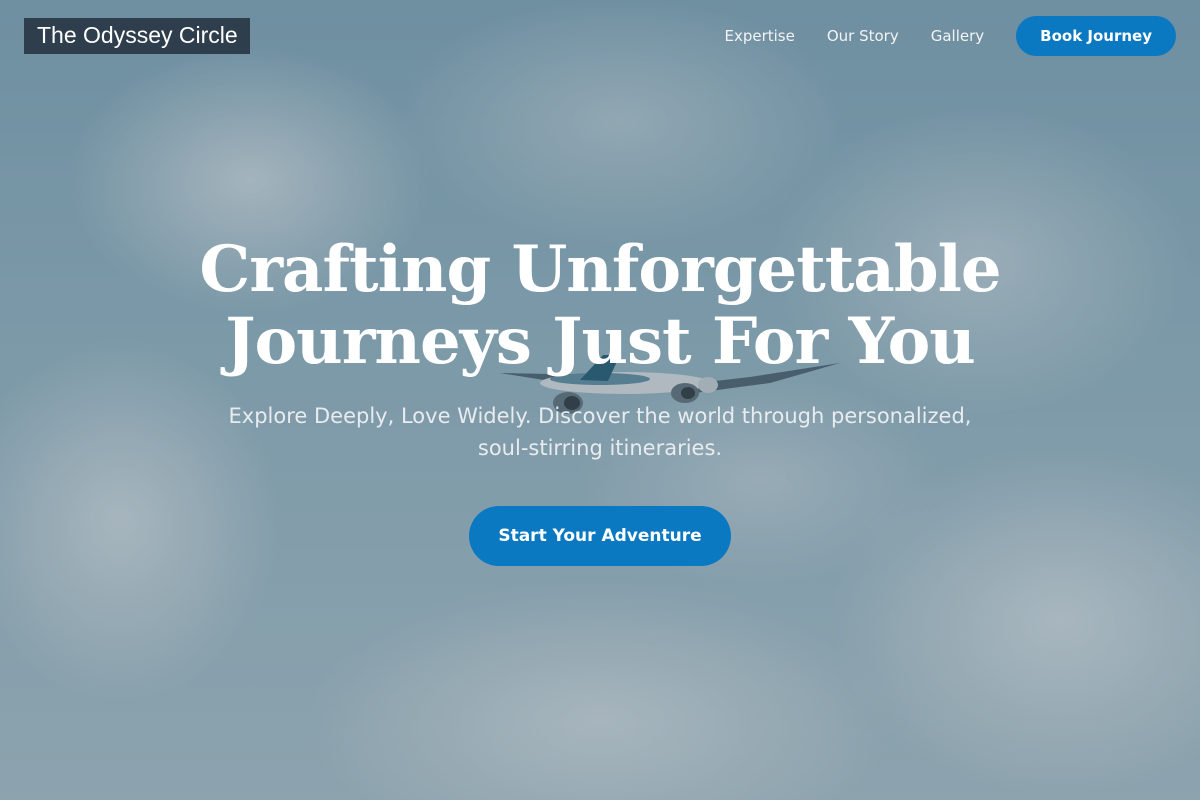 Image resolution: width=1200 pixels, height=800 pixels. I want to click on nav-link-expertise: Expertise, so click(759, 36).